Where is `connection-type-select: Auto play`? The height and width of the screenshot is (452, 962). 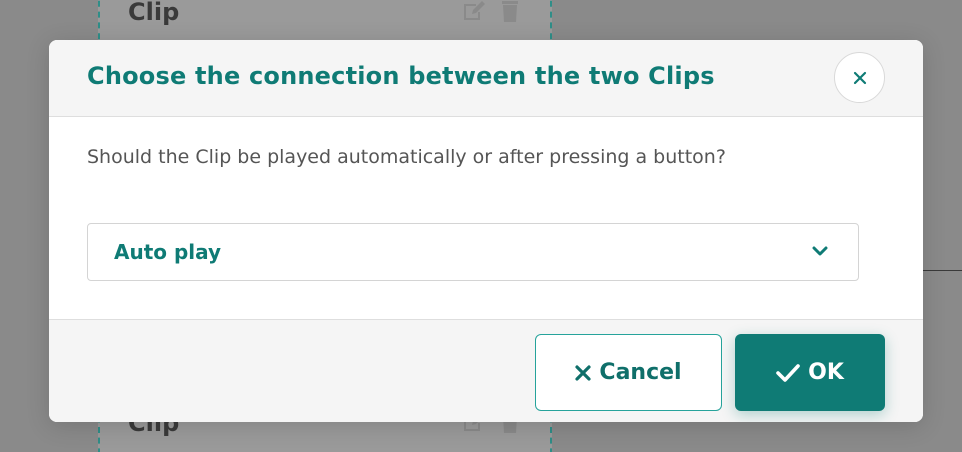
connection-type-select: Auto play is located at coordinates (473, 252).